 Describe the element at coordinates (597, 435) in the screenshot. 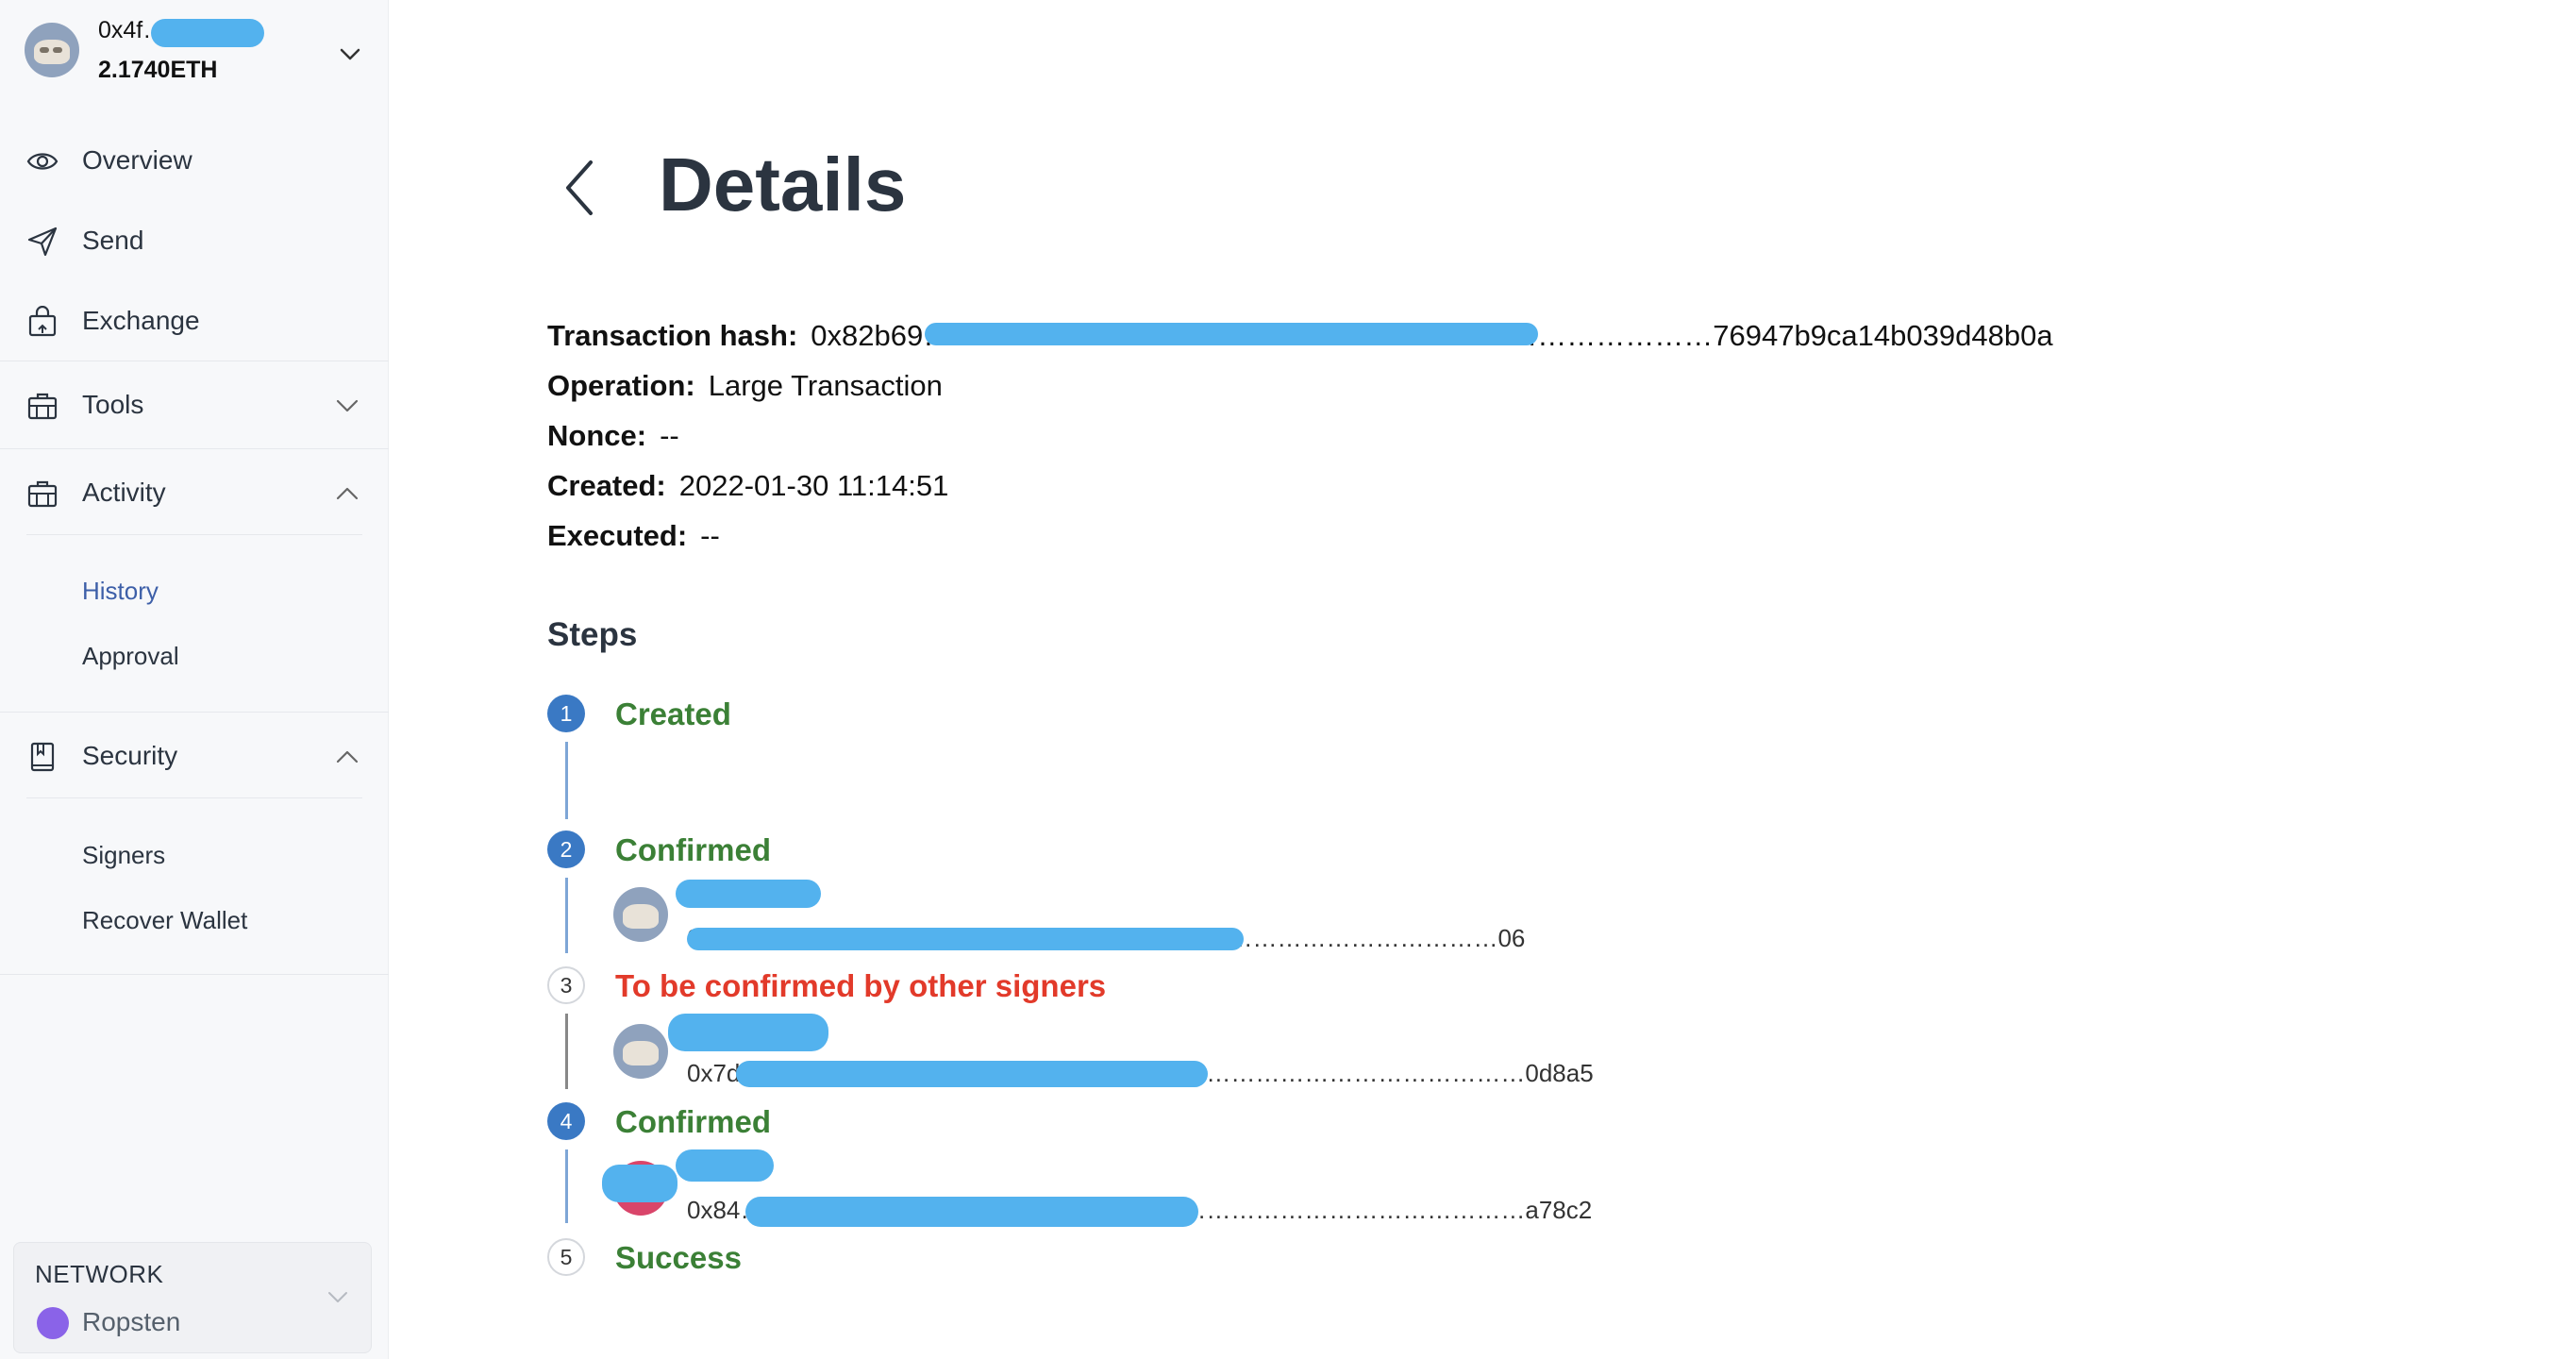

I see `nonce-label: Nonce:` at that location.